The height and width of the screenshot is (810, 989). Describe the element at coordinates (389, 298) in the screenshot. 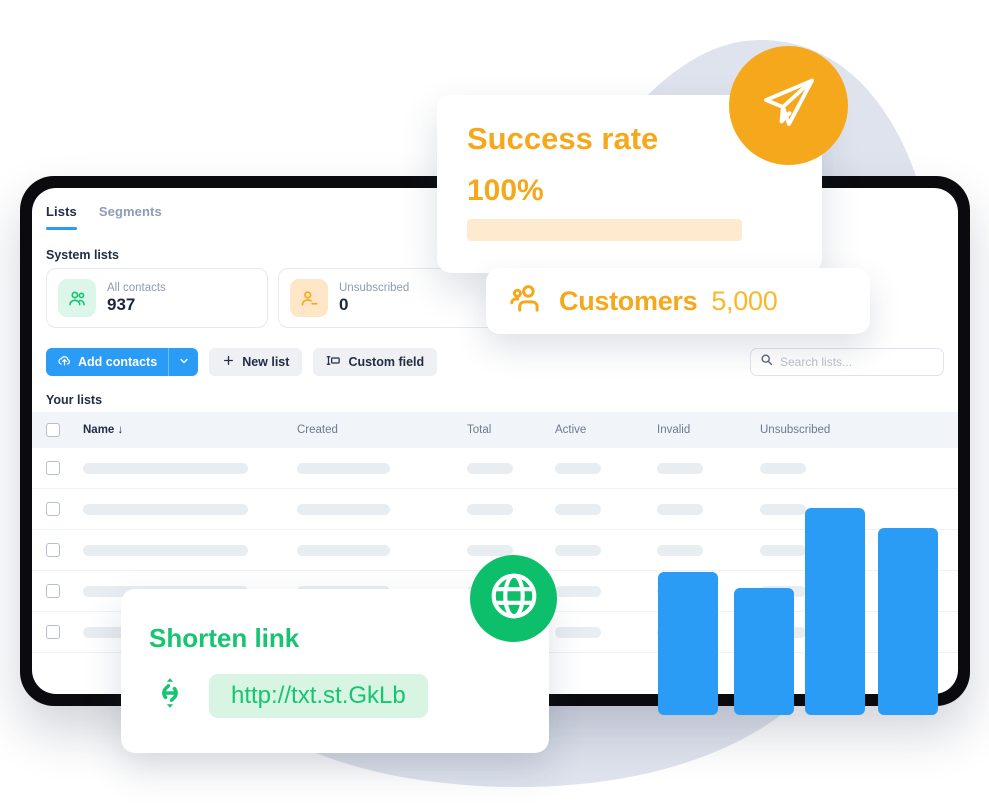

I see `system-list-card-unsubscribed: Unsubscribed 0` at that location.